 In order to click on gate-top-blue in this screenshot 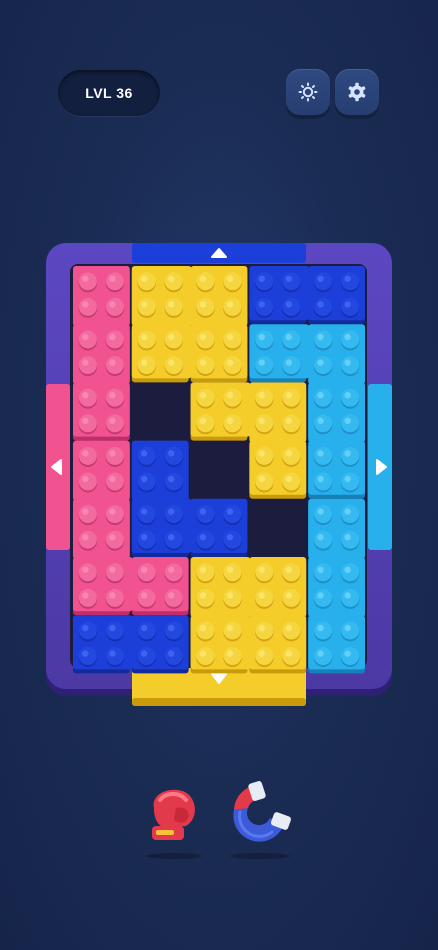, I will do `click(219, 253)`.